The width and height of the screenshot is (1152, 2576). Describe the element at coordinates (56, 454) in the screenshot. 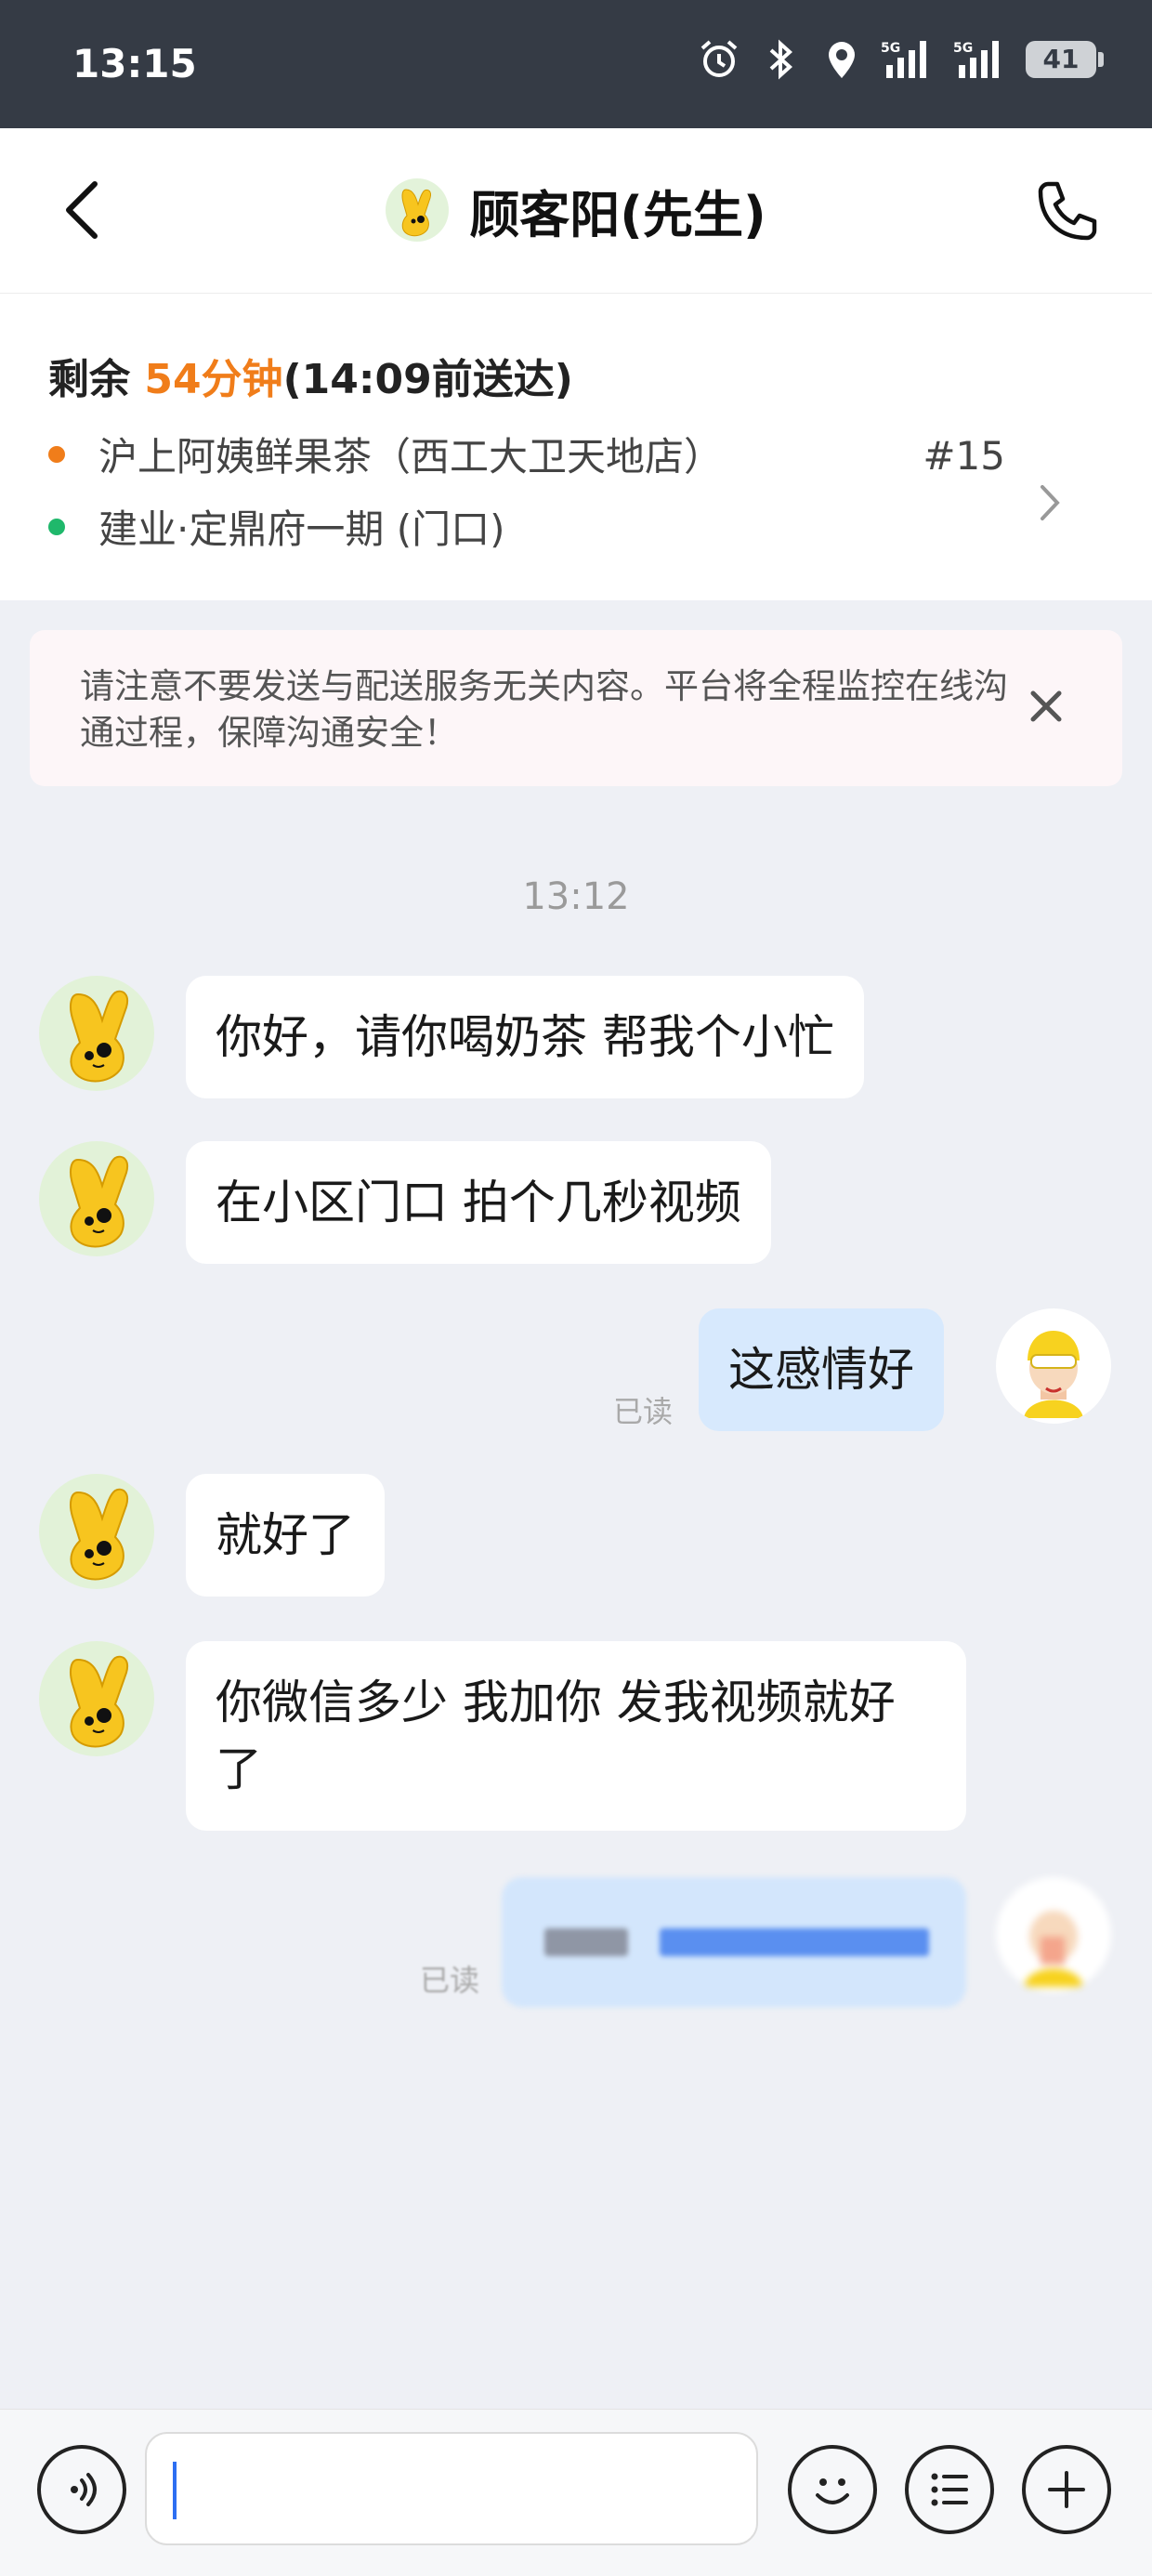

I see `store-dot` at that location.